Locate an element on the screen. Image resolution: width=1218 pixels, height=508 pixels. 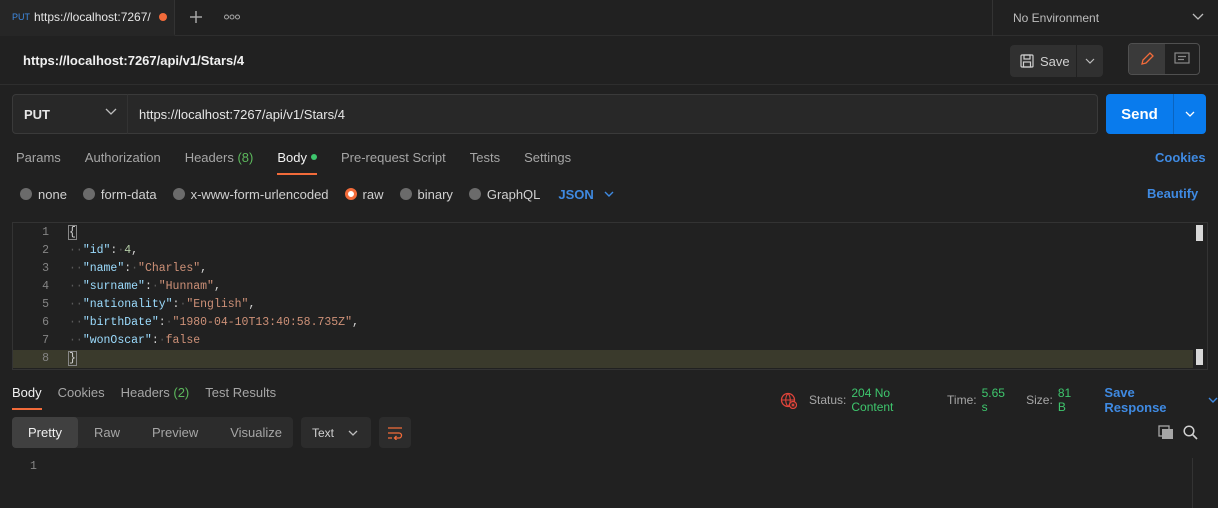
view-mode-toggle is located at coordinates (1164, 59).